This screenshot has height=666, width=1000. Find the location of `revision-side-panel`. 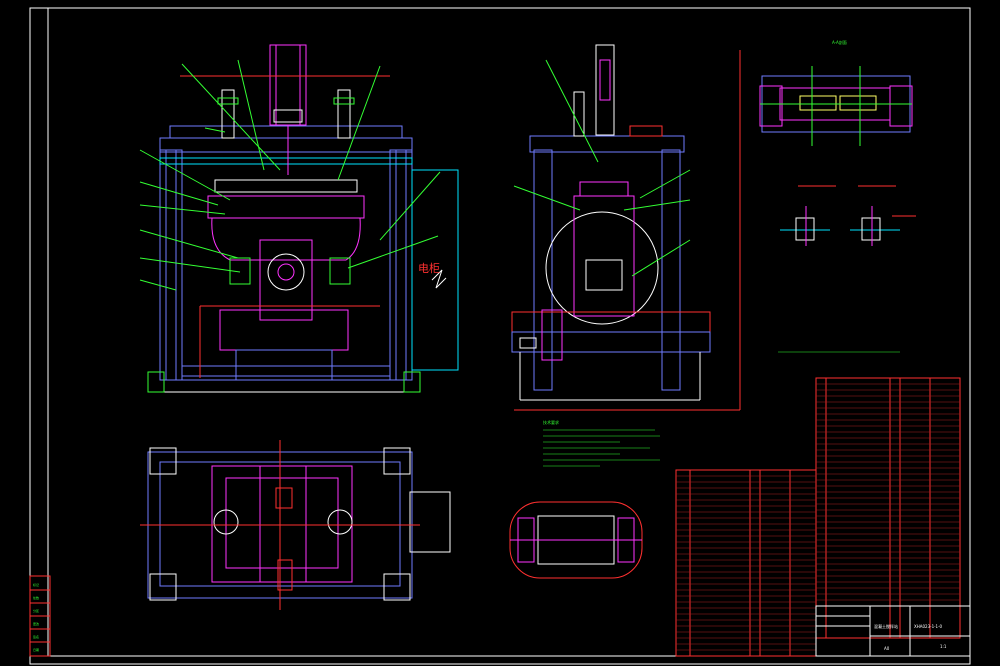

revision-side-panel is located at coordinates (40, 616).